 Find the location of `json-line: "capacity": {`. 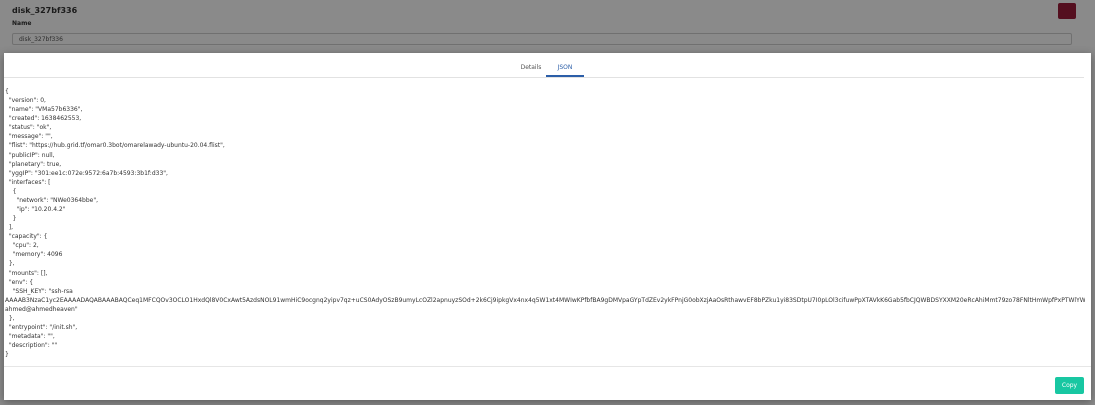

json-line: "capacity": { is located at coordinates (26, 237).